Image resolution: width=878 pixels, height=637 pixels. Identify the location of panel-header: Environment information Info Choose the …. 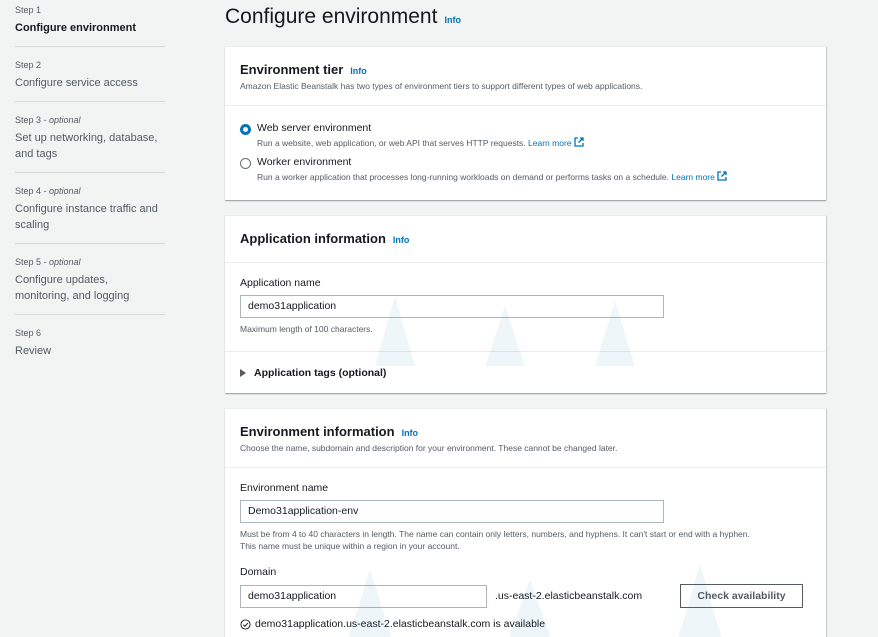
(525, 438).